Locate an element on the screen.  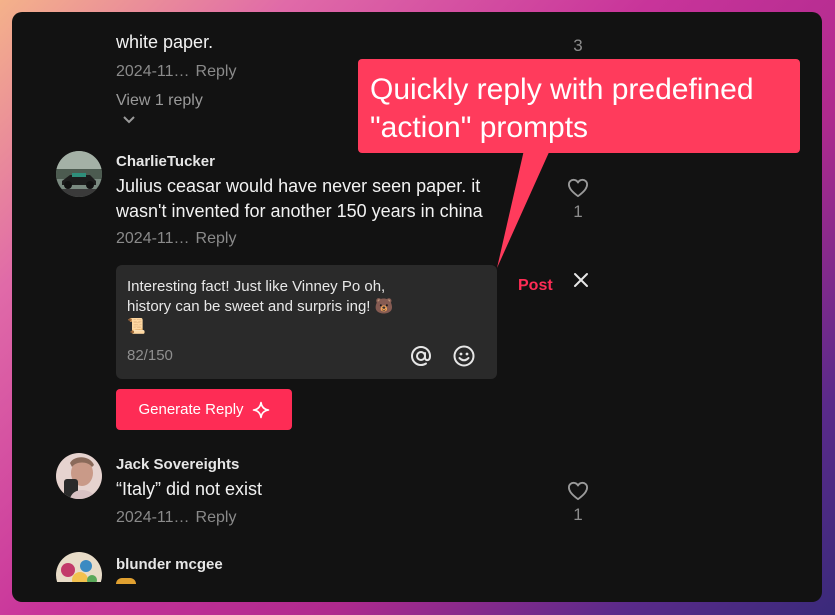
generate-reply-button: Generate Reply is located at coordinates (204, 409).